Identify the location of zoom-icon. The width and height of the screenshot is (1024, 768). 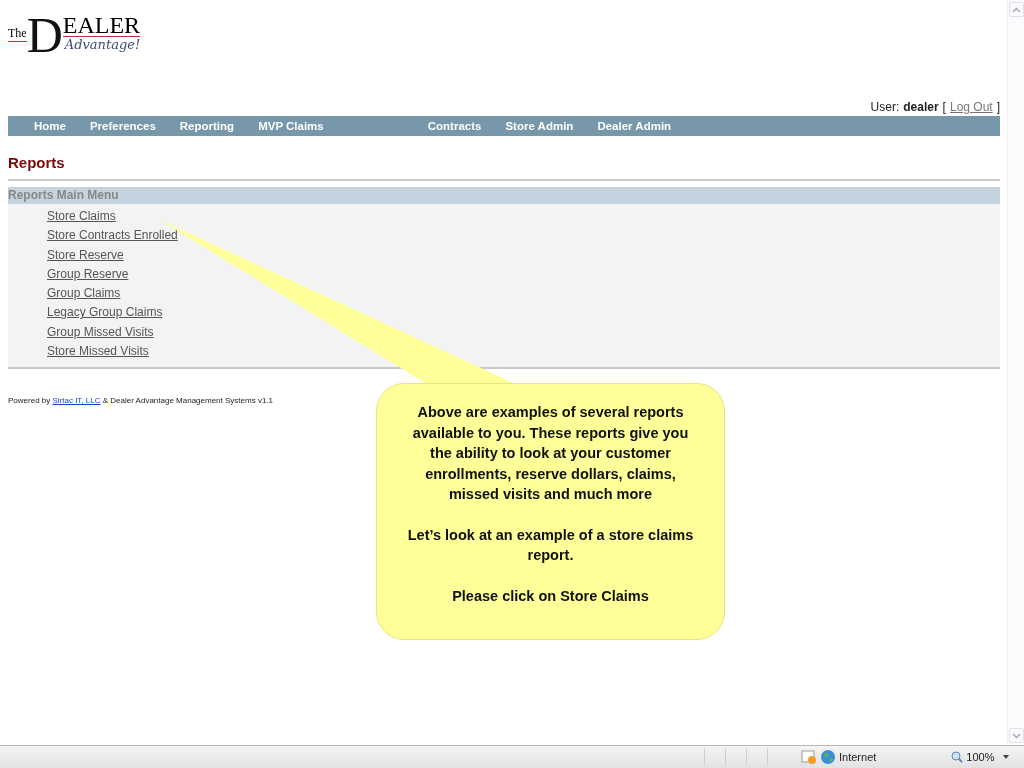
(957, 757).